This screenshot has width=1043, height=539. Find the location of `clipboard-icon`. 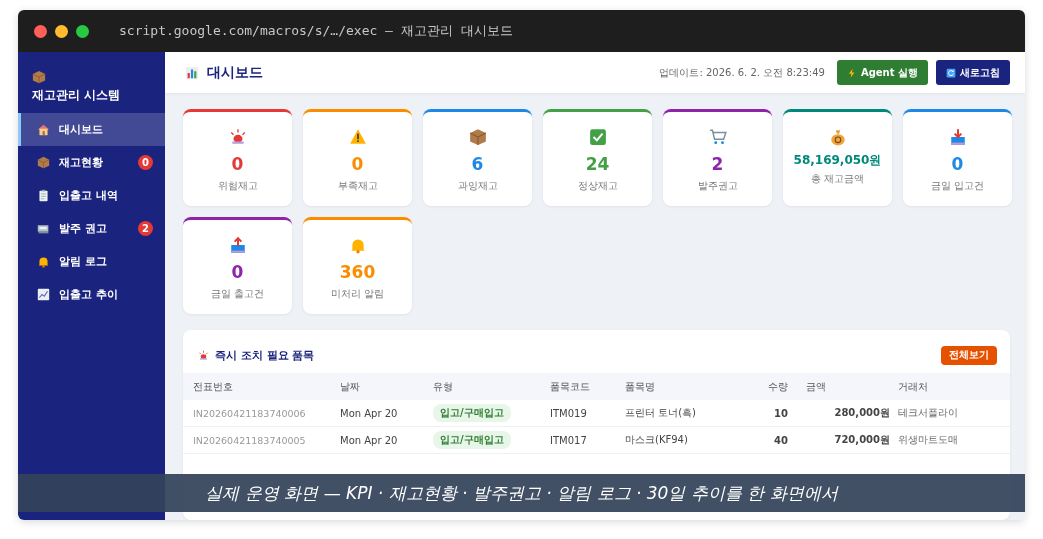

clipboard-icon is located at coordinates (43, 195).